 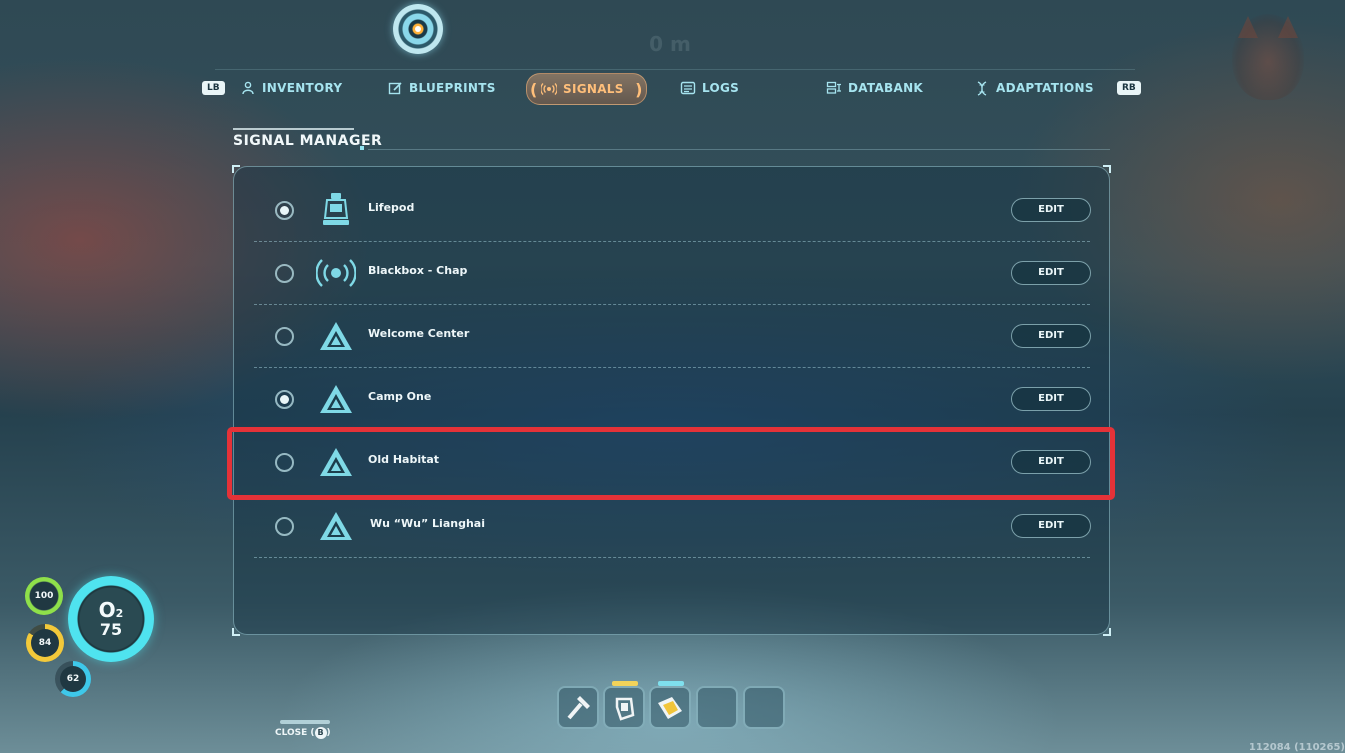 I want to click on log-icon, so click(x=688, y=88).